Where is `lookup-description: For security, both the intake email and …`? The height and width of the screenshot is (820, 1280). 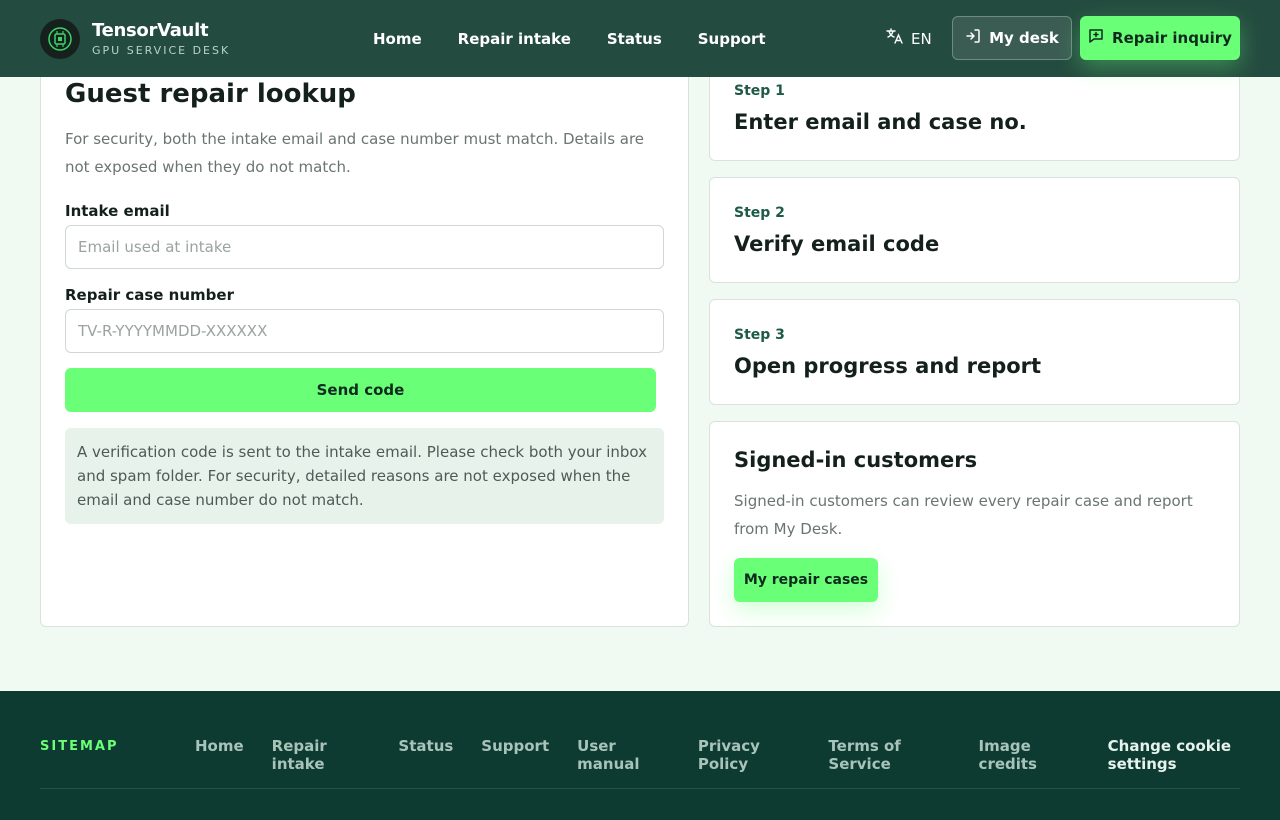
lookup-description: For security, both the intake email and … is located at coordinates (355, 153).